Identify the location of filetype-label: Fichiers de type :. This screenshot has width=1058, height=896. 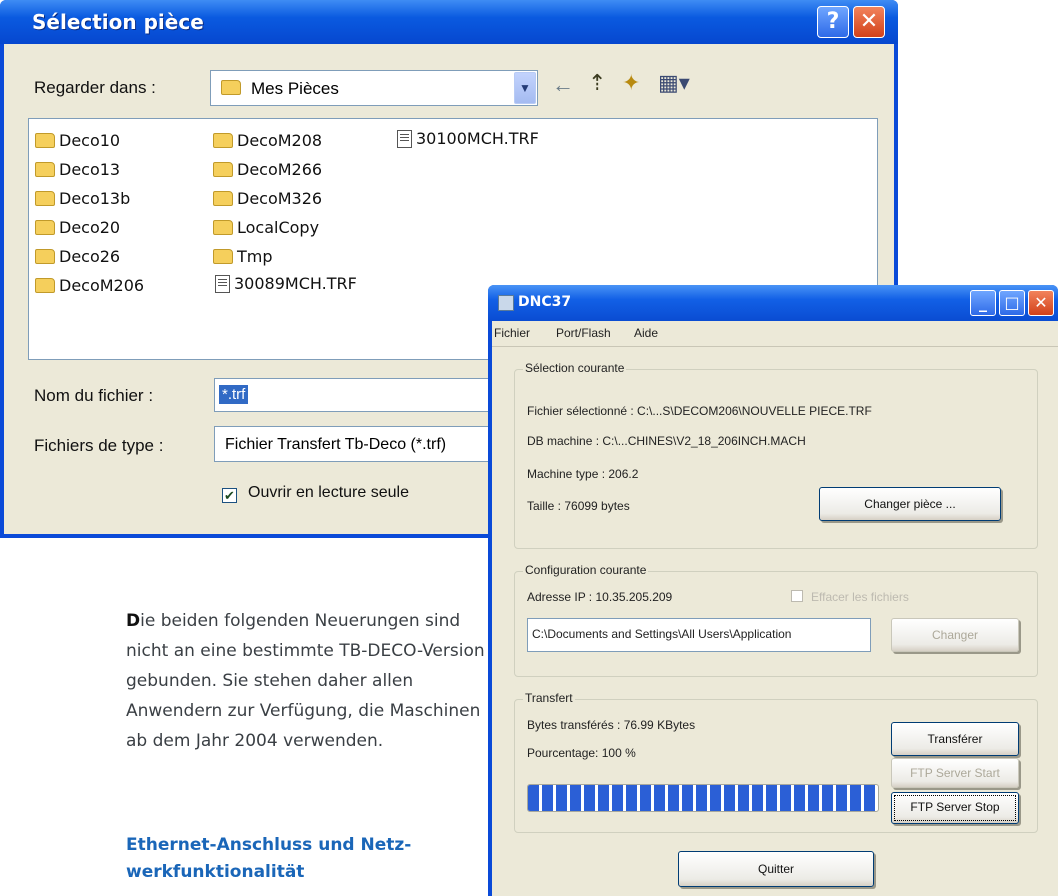
(99, 445).